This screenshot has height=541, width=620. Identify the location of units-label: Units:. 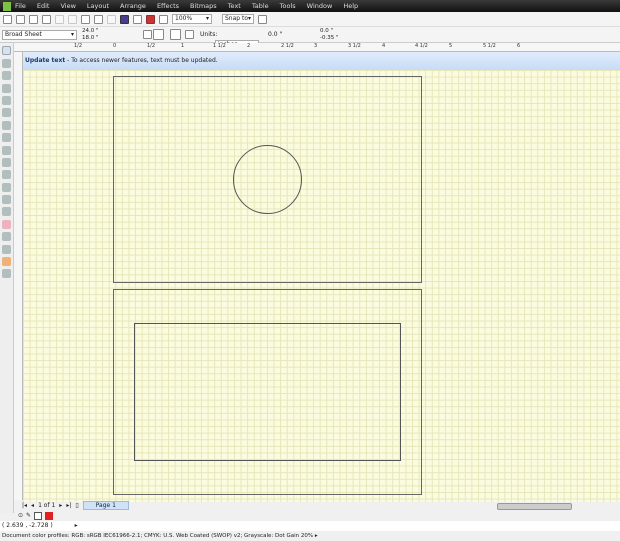
(209, 34).